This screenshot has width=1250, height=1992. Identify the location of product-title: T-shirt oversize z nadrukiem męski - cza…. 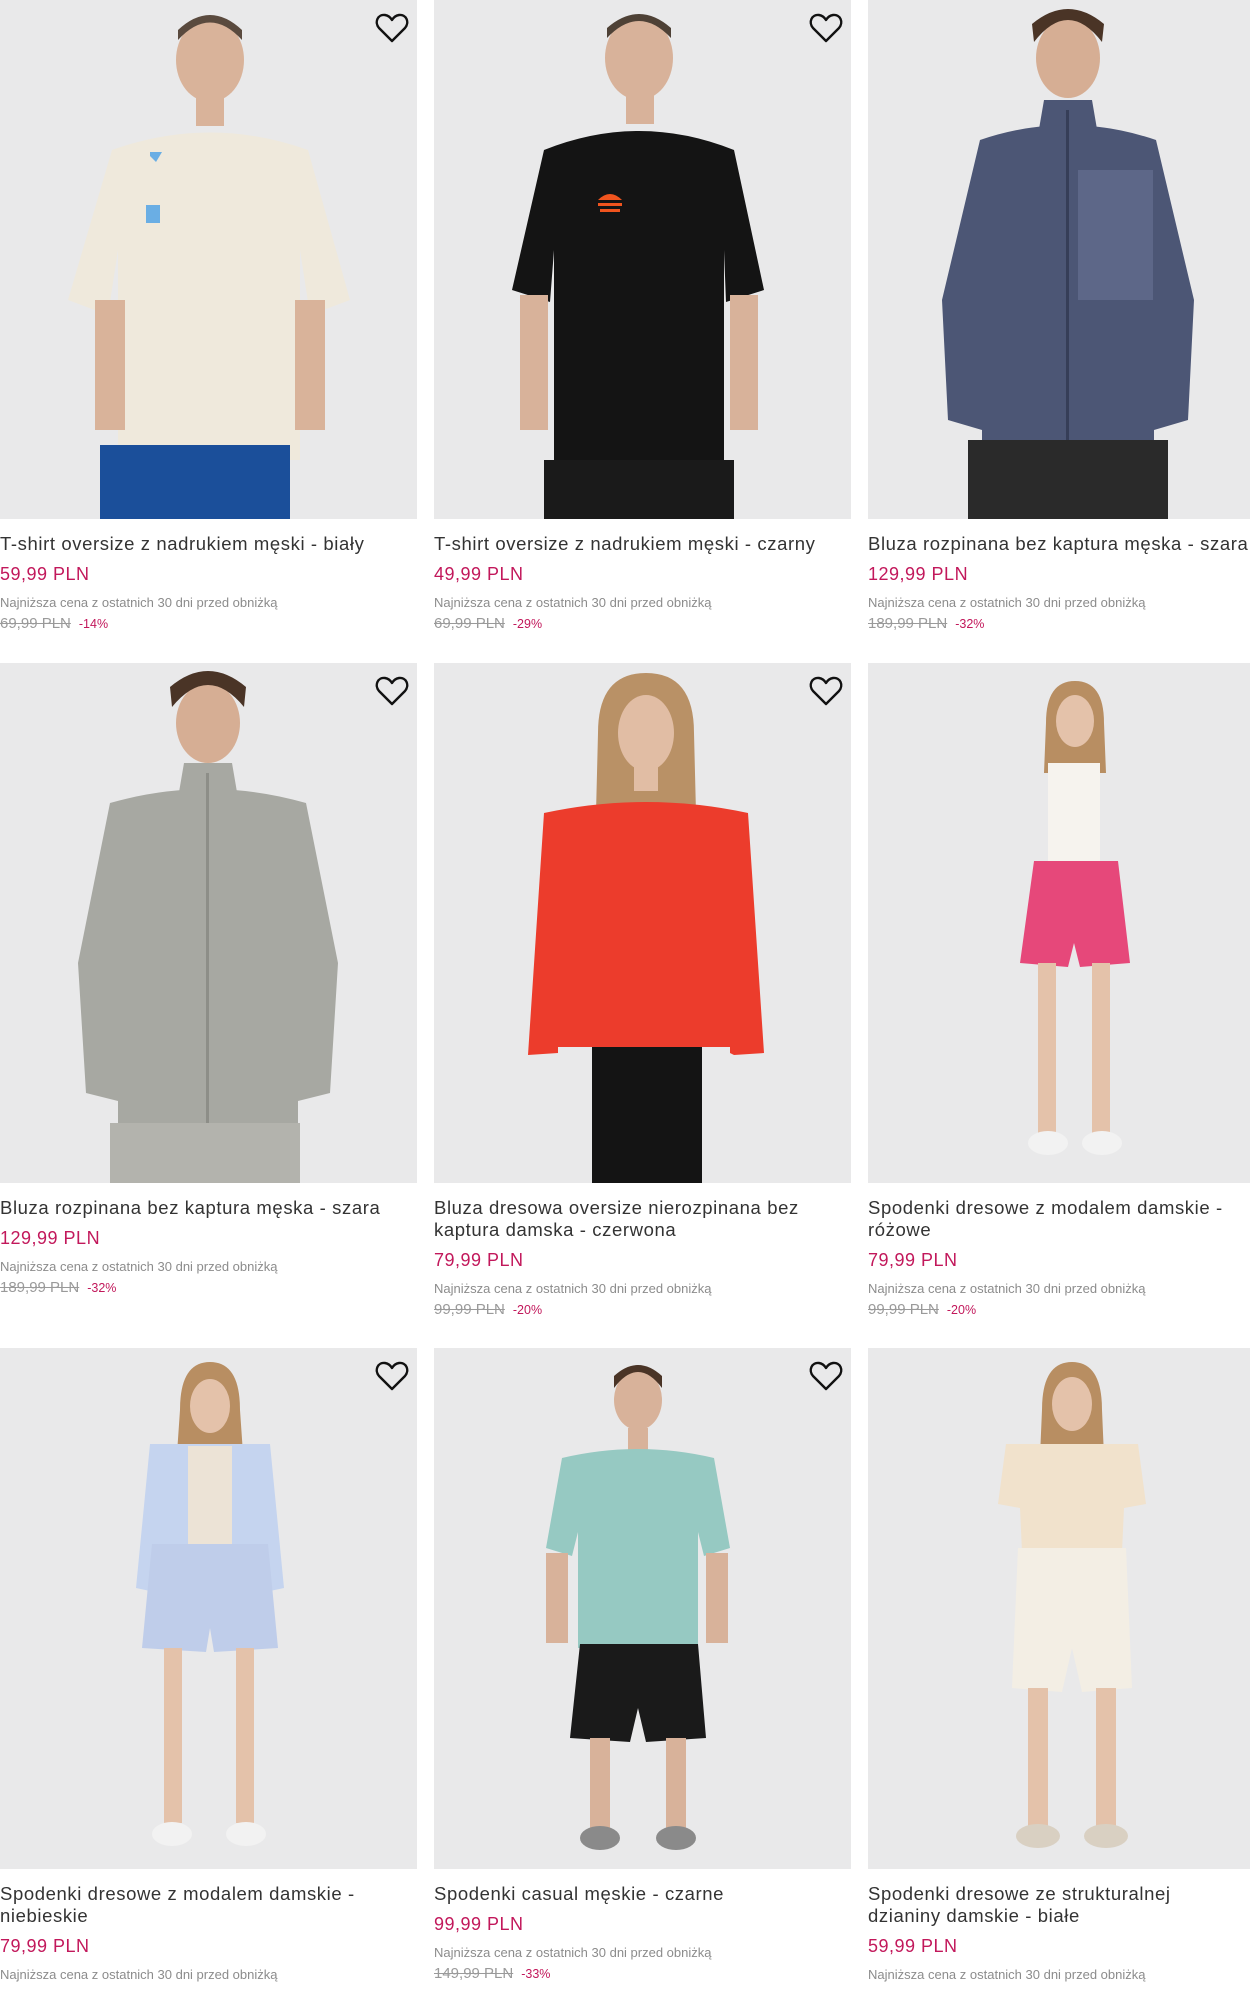
(642, 544).